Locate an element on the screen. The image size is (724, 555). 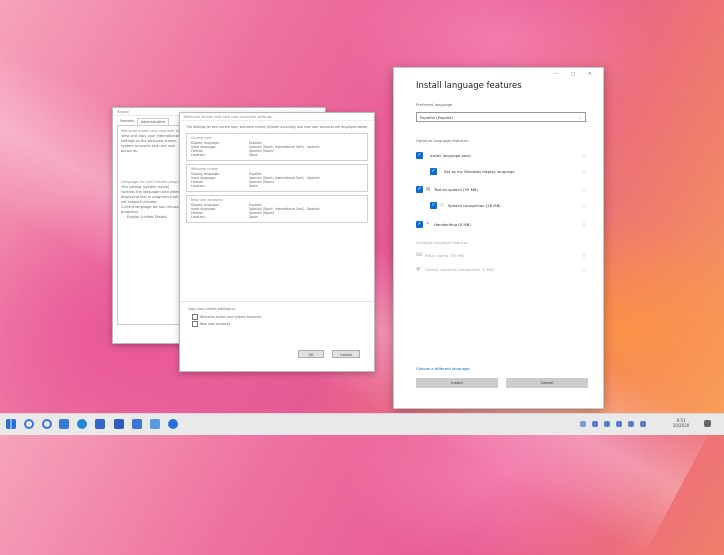
page-title: Install language features is located at coordinates (469, 86).